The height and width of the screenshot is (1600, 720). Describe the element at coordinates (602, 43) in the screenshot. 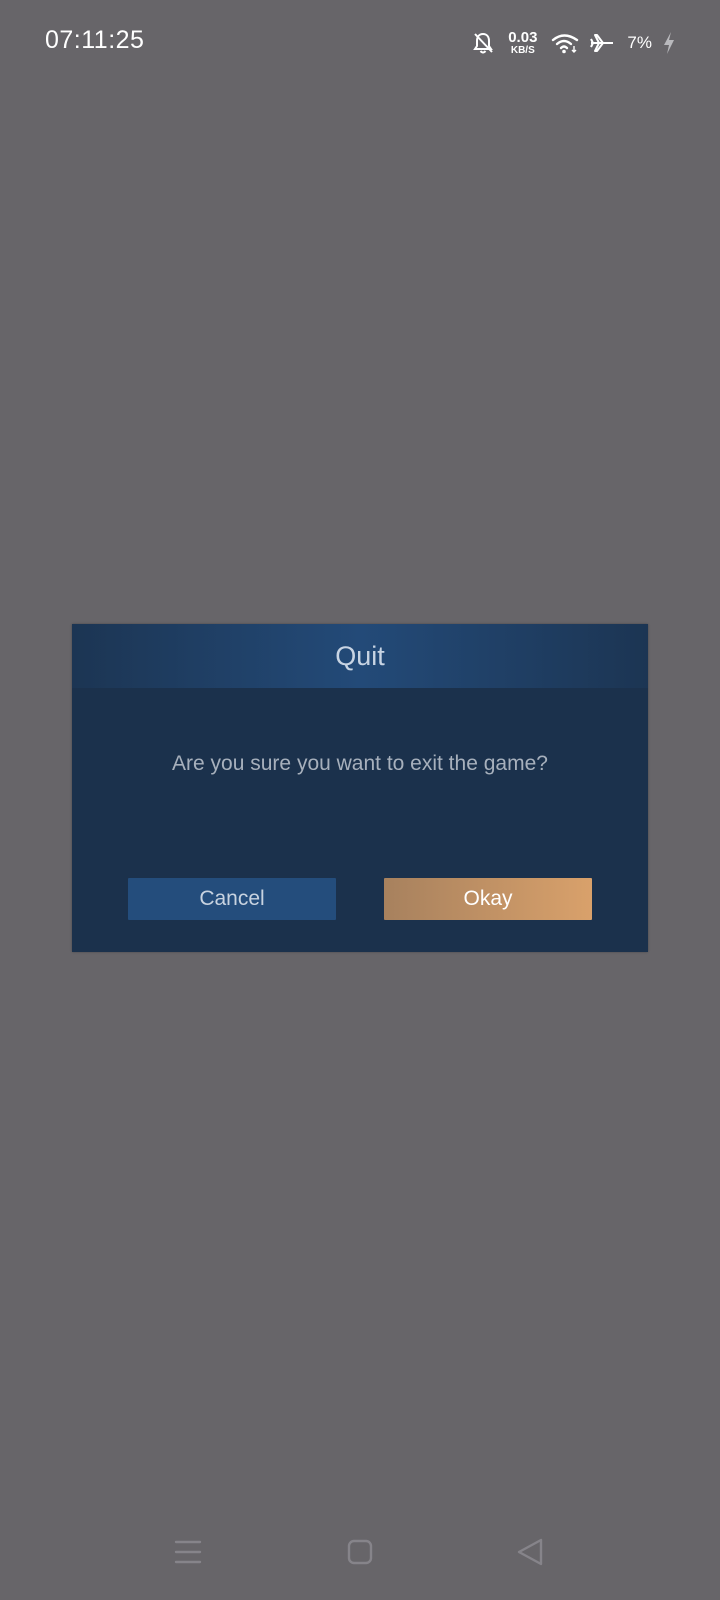

I see `airplane-icon` at that location.